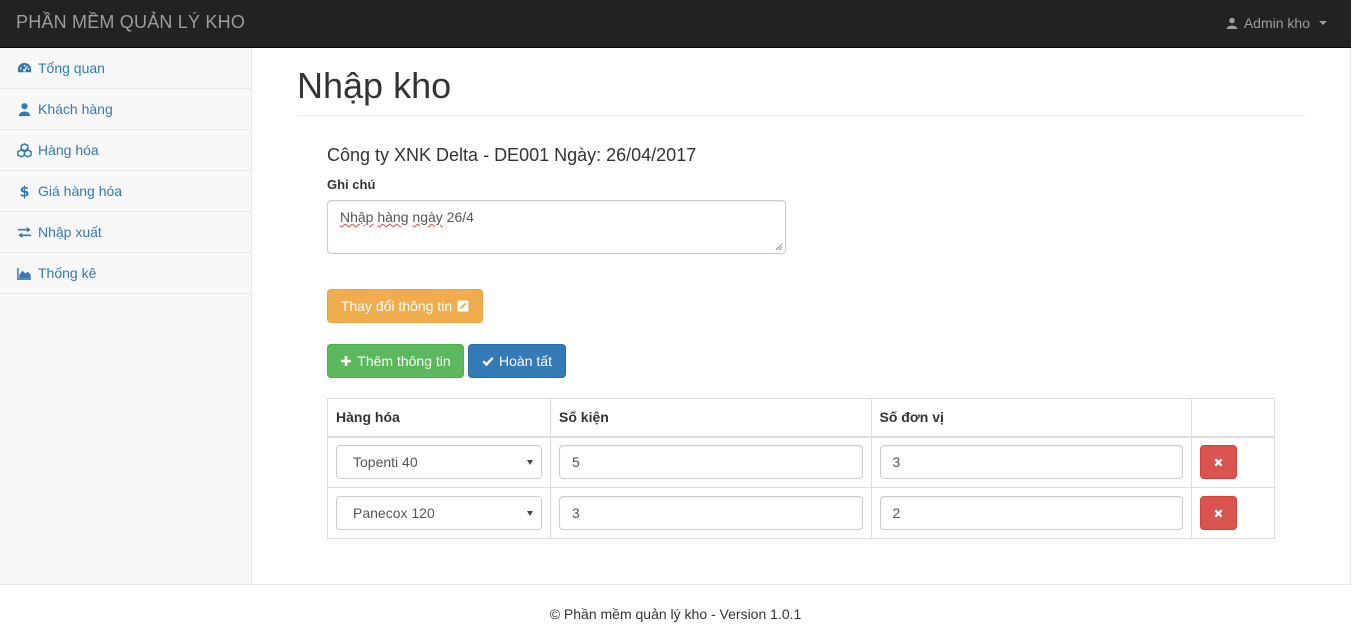  Describe the element at coordinates (67, 273) in the screenshot. I see `sidebar-item-label: Thống kê` at that location.